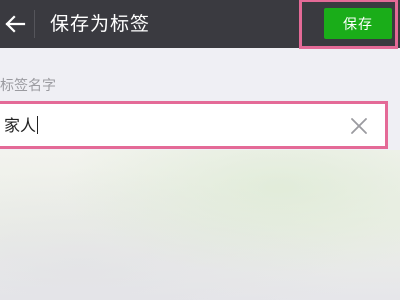 The width and height of the screenshot is (400, 300). I want to click on tag-name-text: 家人, so click(20, 125).